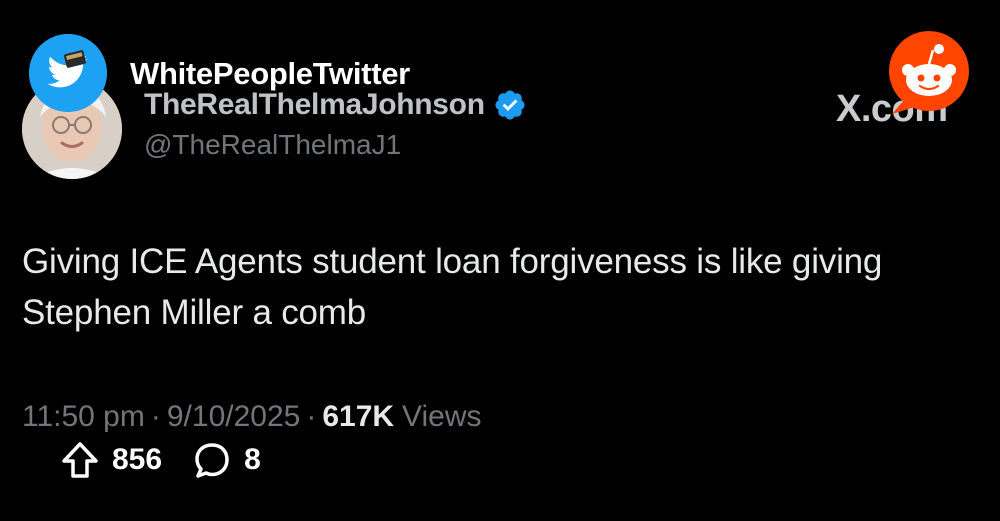 This screenshot has width=1000, height=521. I want to click on reddit-logo, so click(929, 73).